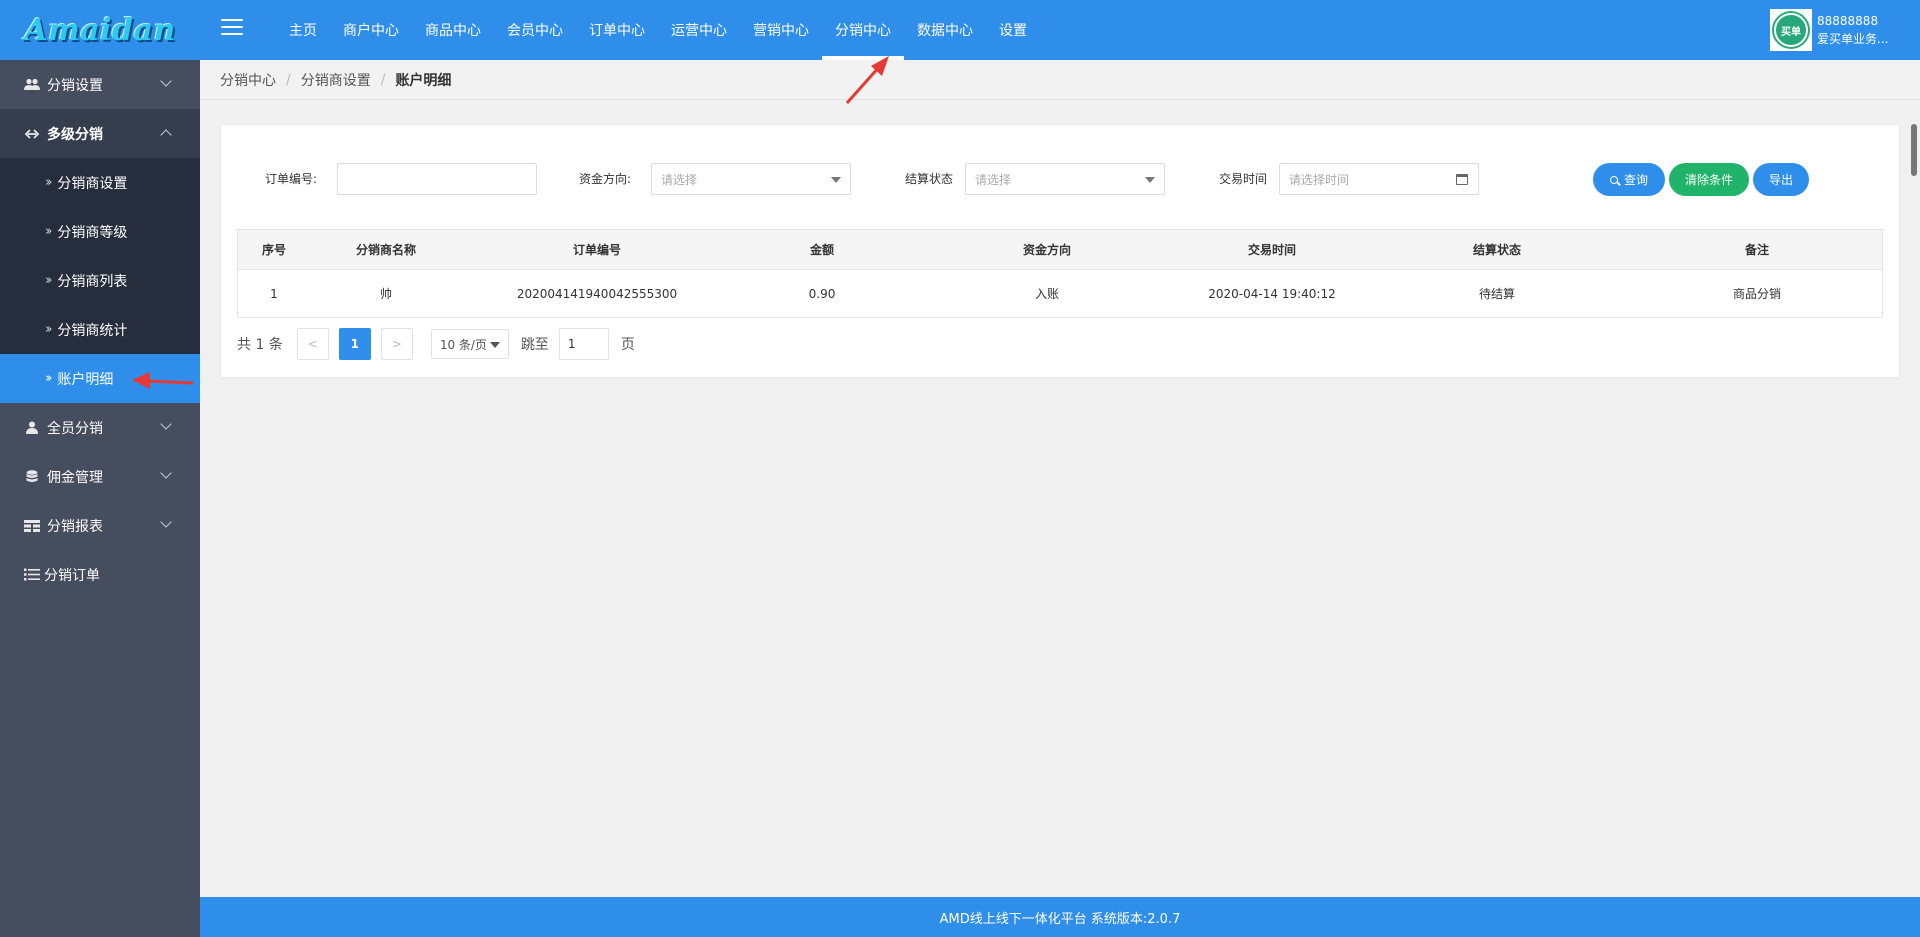 The height and width of the screenshot is (937, 1920). What do you see at coordinates (821, 250) in the screenshot?
I see `column-header: 金额` at bounding box center [821, 250].